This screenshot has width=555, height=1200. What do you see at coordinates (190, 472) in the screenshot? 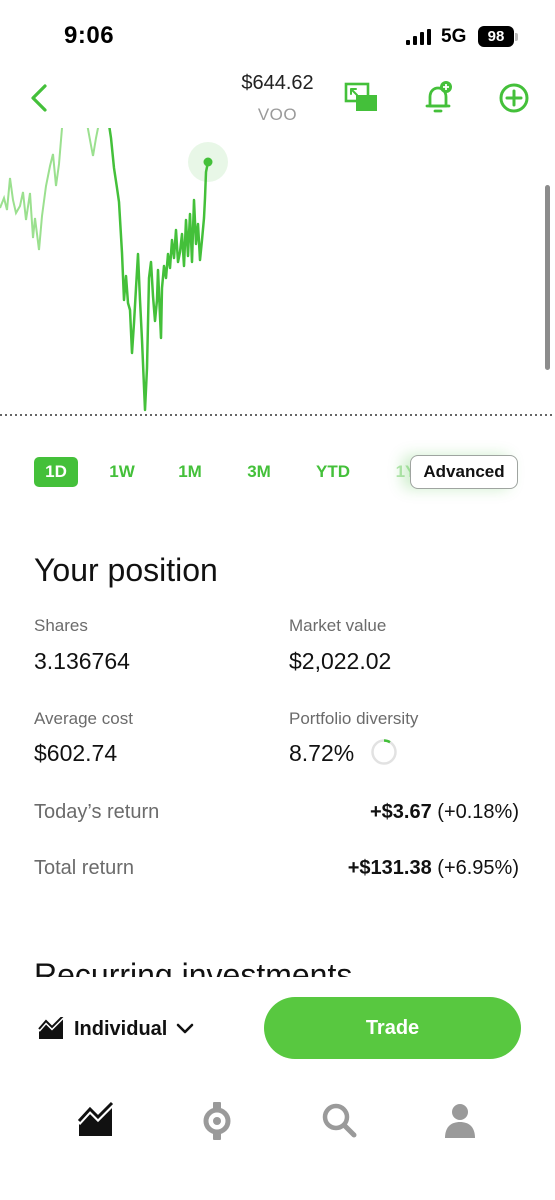
I see `range-1m: 1M` at bounding box center [190, 472].